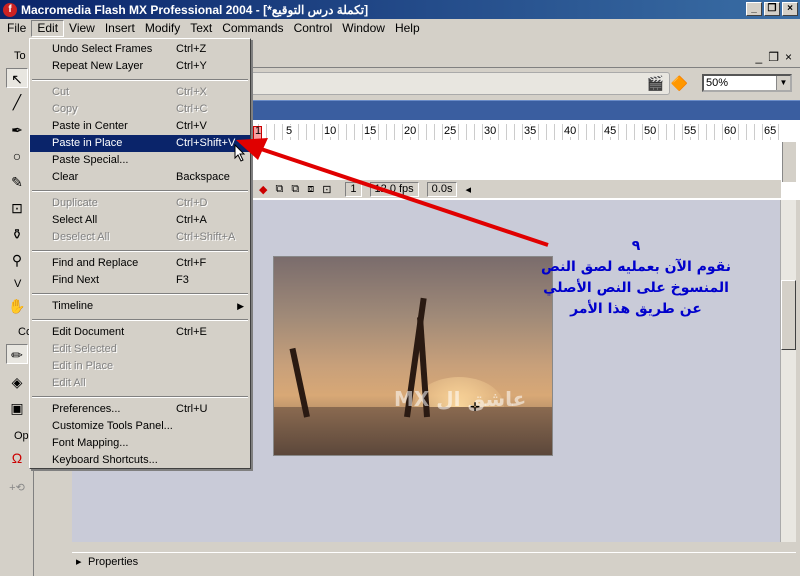 The height and width of the screenshot is (576, 800). Describe the element at coordinates (353, 189) in the screenshot. I see `current-frame: 1` at that location.